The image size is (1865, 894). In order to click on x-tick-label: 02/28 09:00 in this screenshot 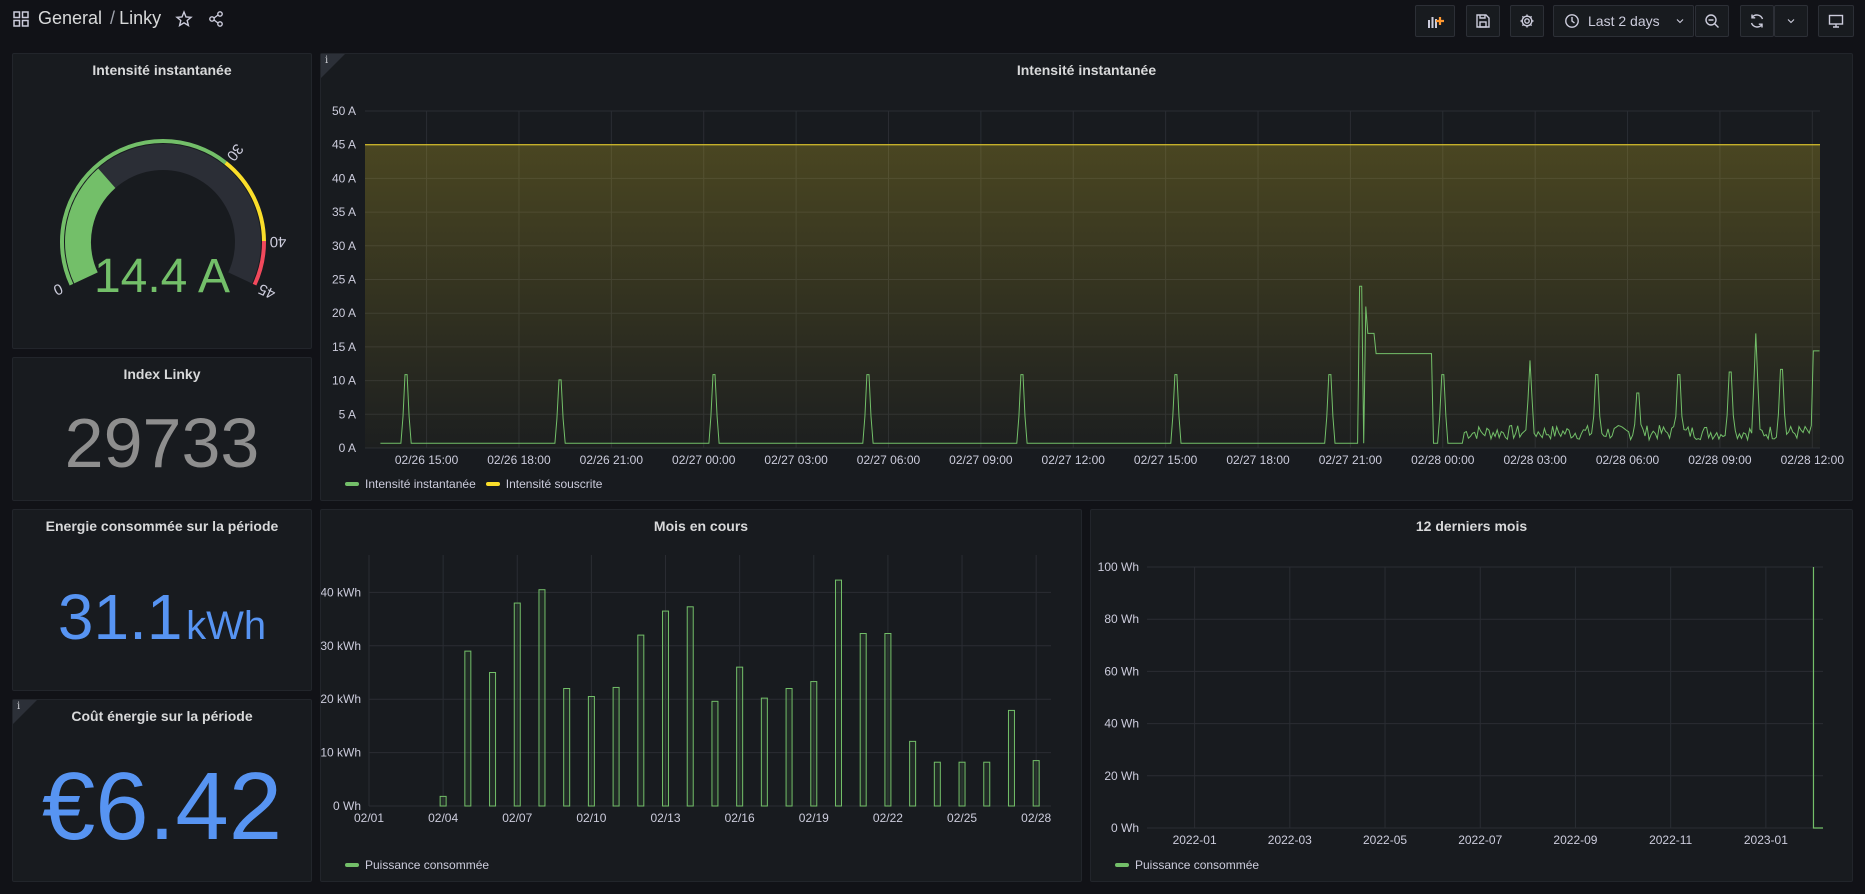, I will do `click(1720, 460)`.